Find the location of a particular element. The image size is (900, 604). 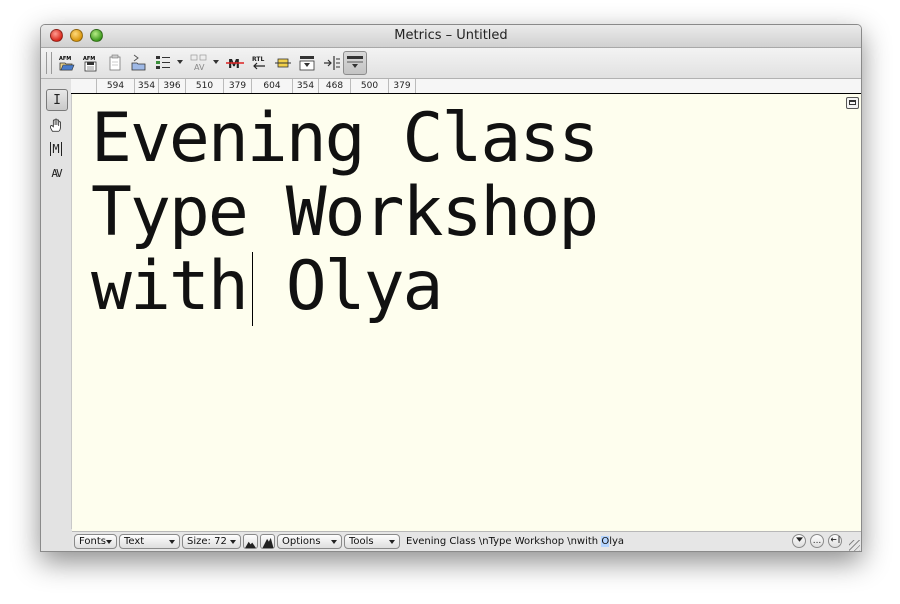

ruler-cell: 468 is located at coordinates (334, 86).